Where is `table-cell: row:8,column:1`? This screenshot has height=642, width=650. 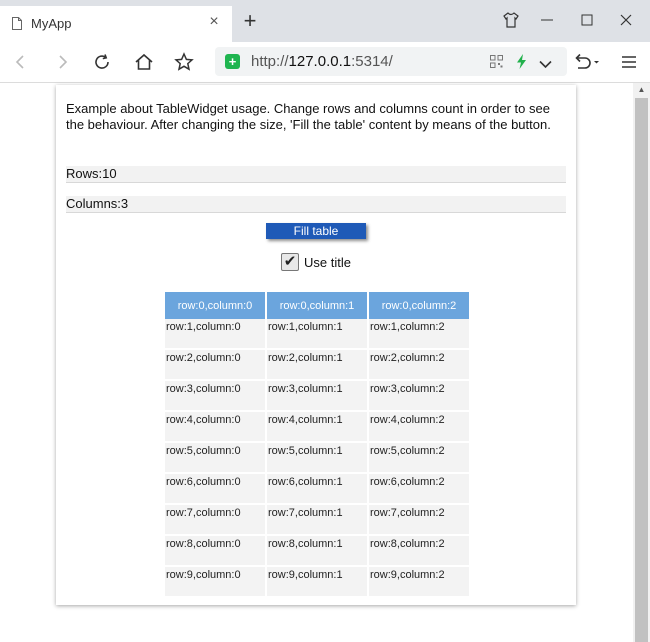 table-cell: row:8,column:1 is located at coordinates (317, 551).